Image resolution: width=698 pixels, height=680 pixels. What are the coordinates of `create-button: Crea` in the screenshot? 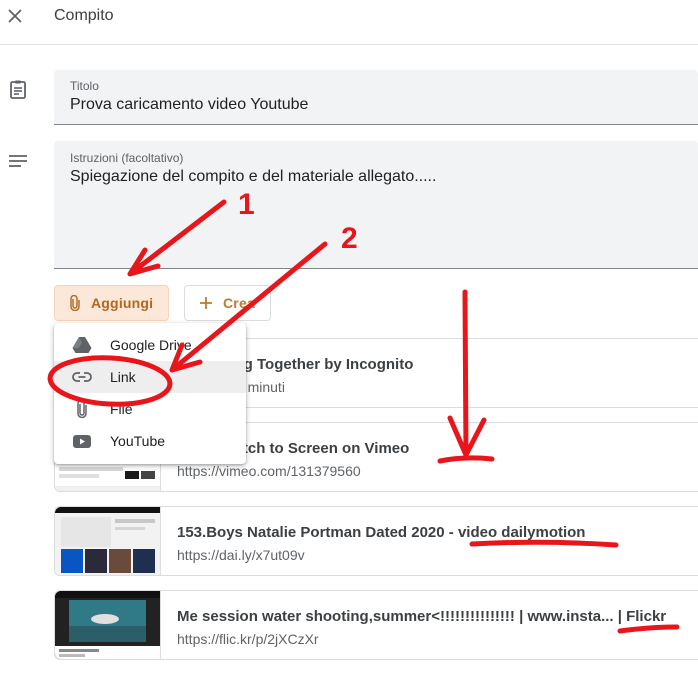 It's located at (227, 303).